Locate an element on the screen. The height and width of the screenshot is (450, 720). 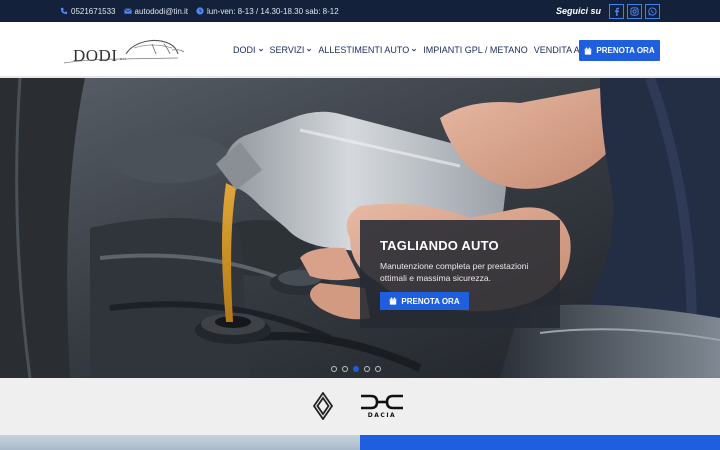
instagram-icon is located at coordinates (634, 11).